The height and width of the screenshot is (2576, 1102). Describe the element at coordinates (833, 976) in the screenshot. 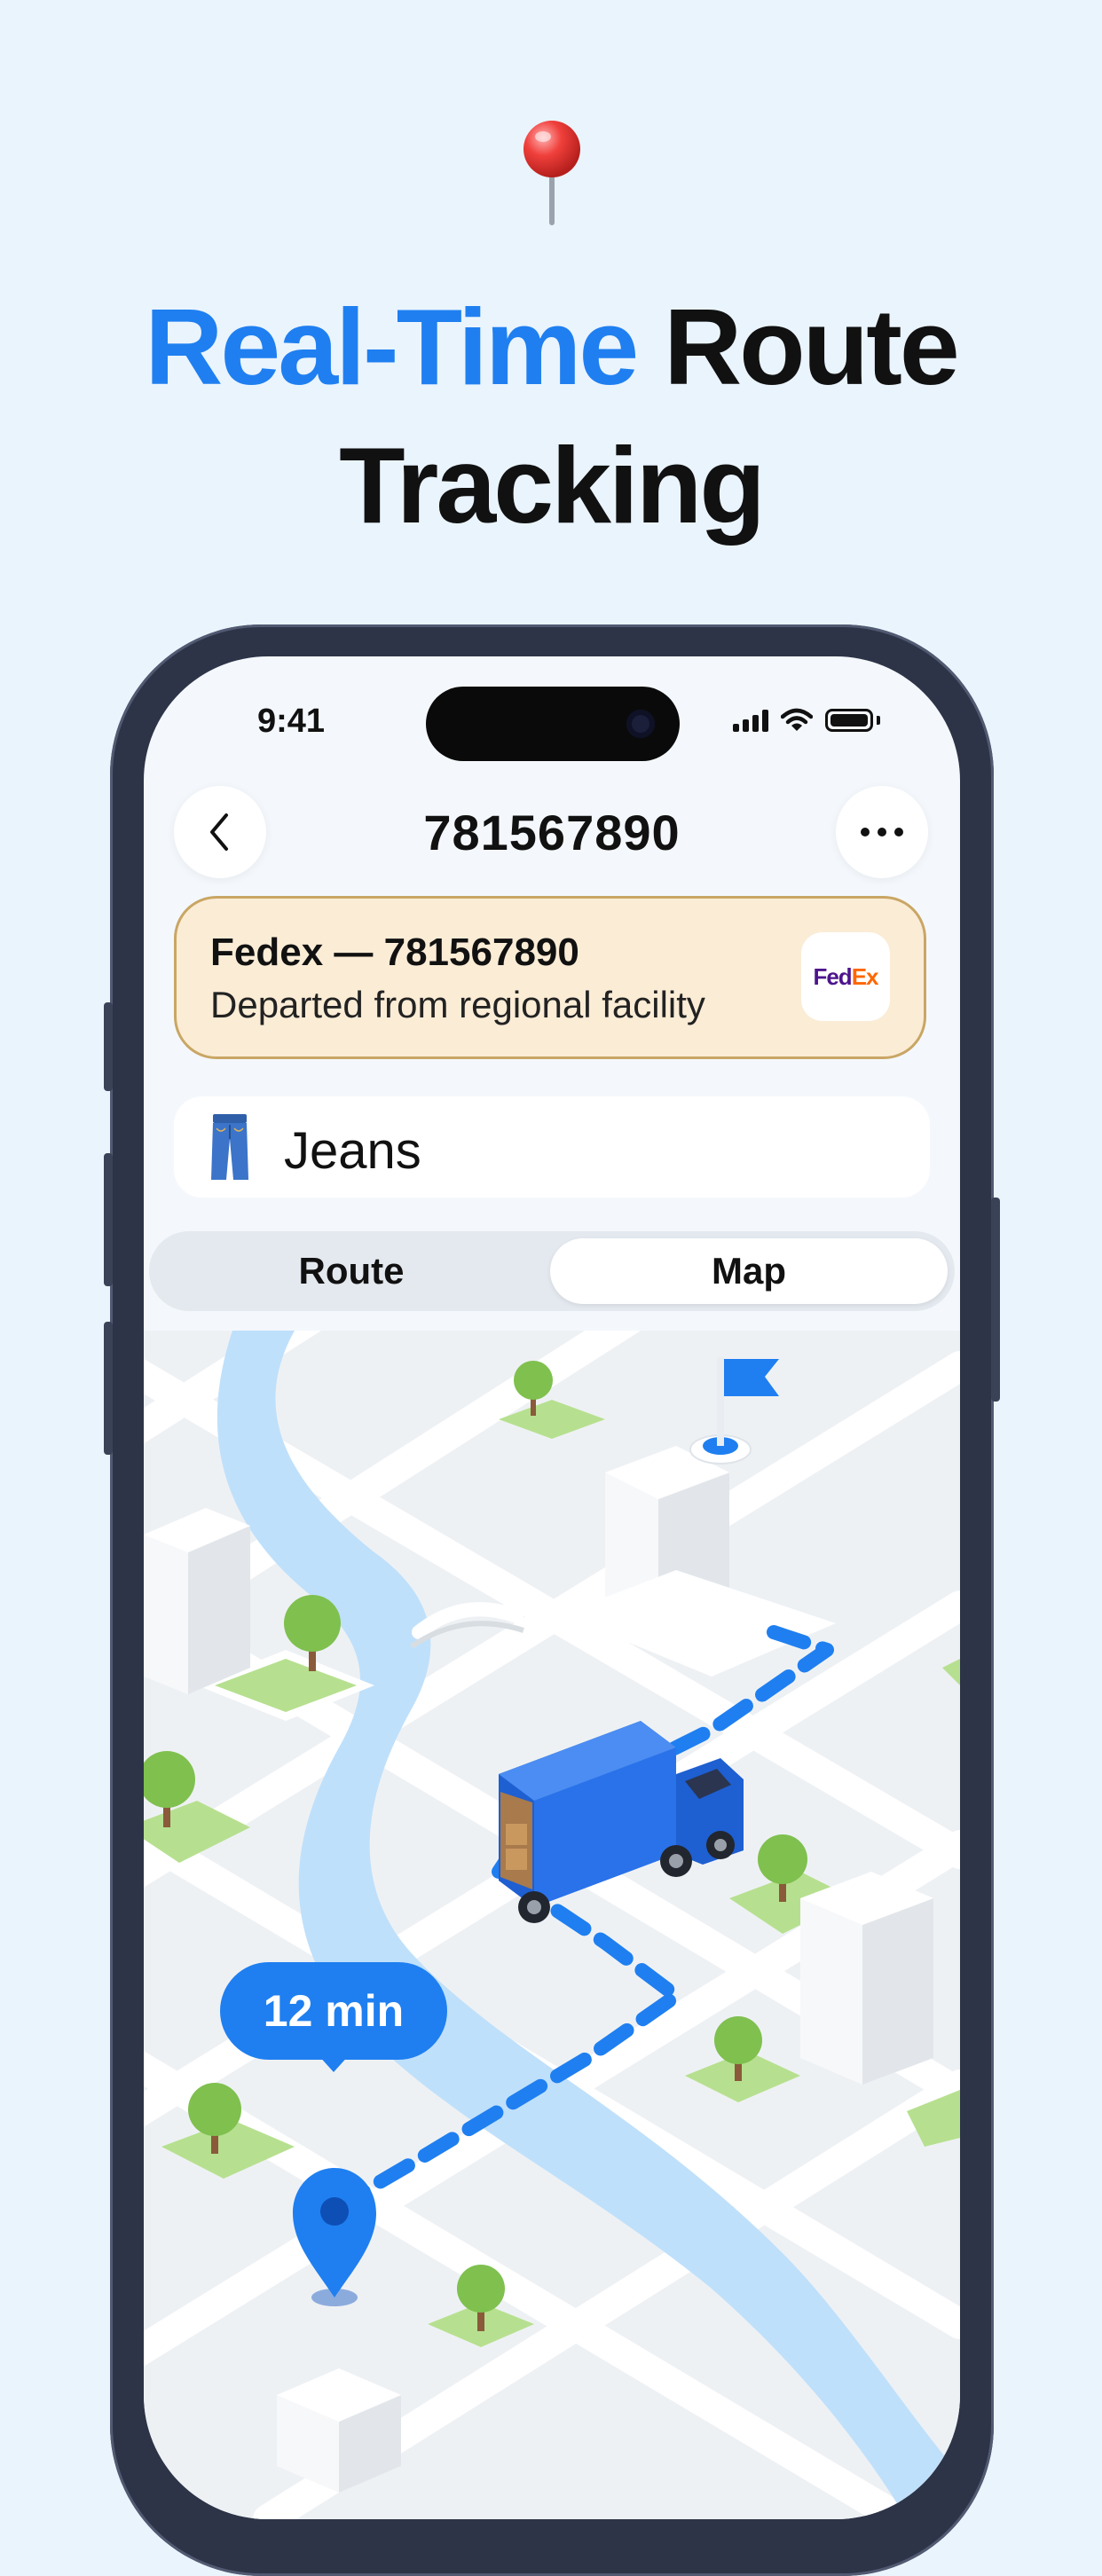

I see `fedex-logo-fed: Fed` at that location.